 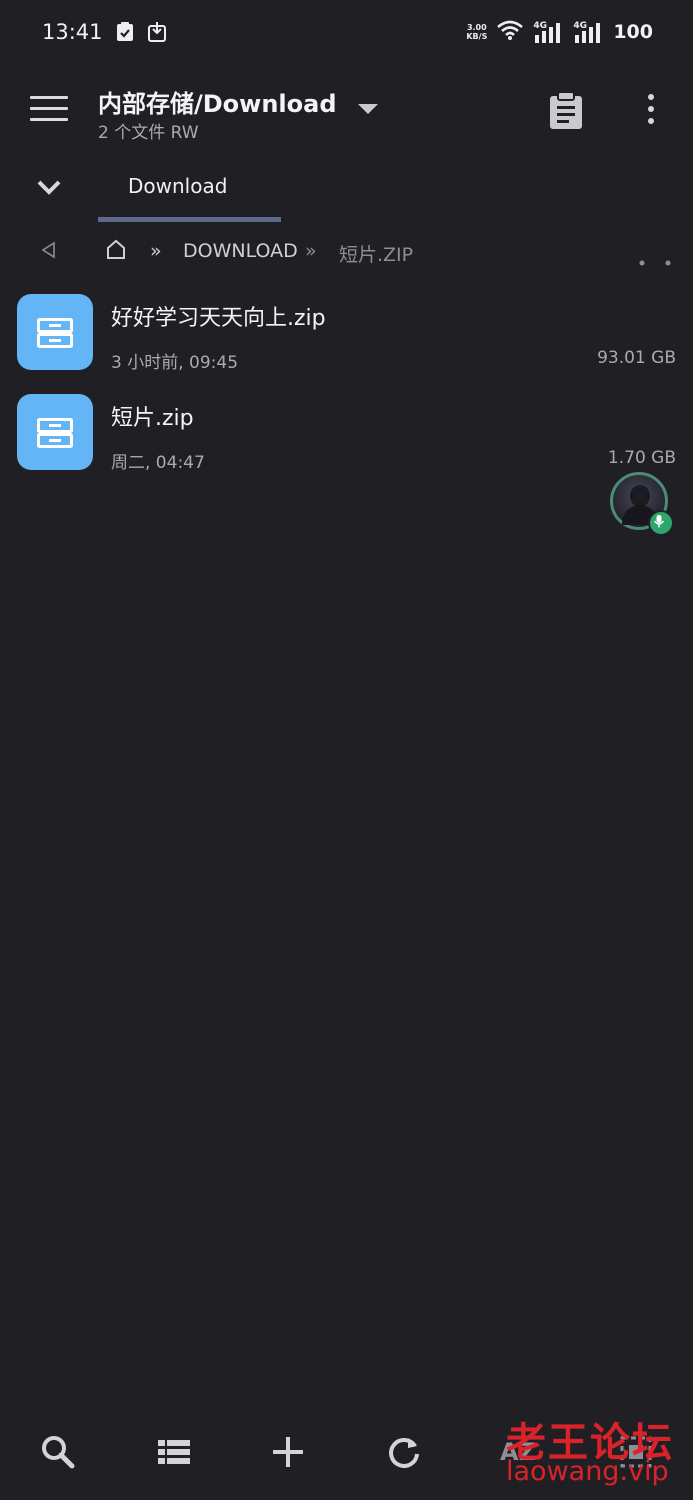 What do you see at coordinates (148, 133) in the screenshot?
I see `page-subtitle: 2 个文件 RW` at bounding box center [148, 133].